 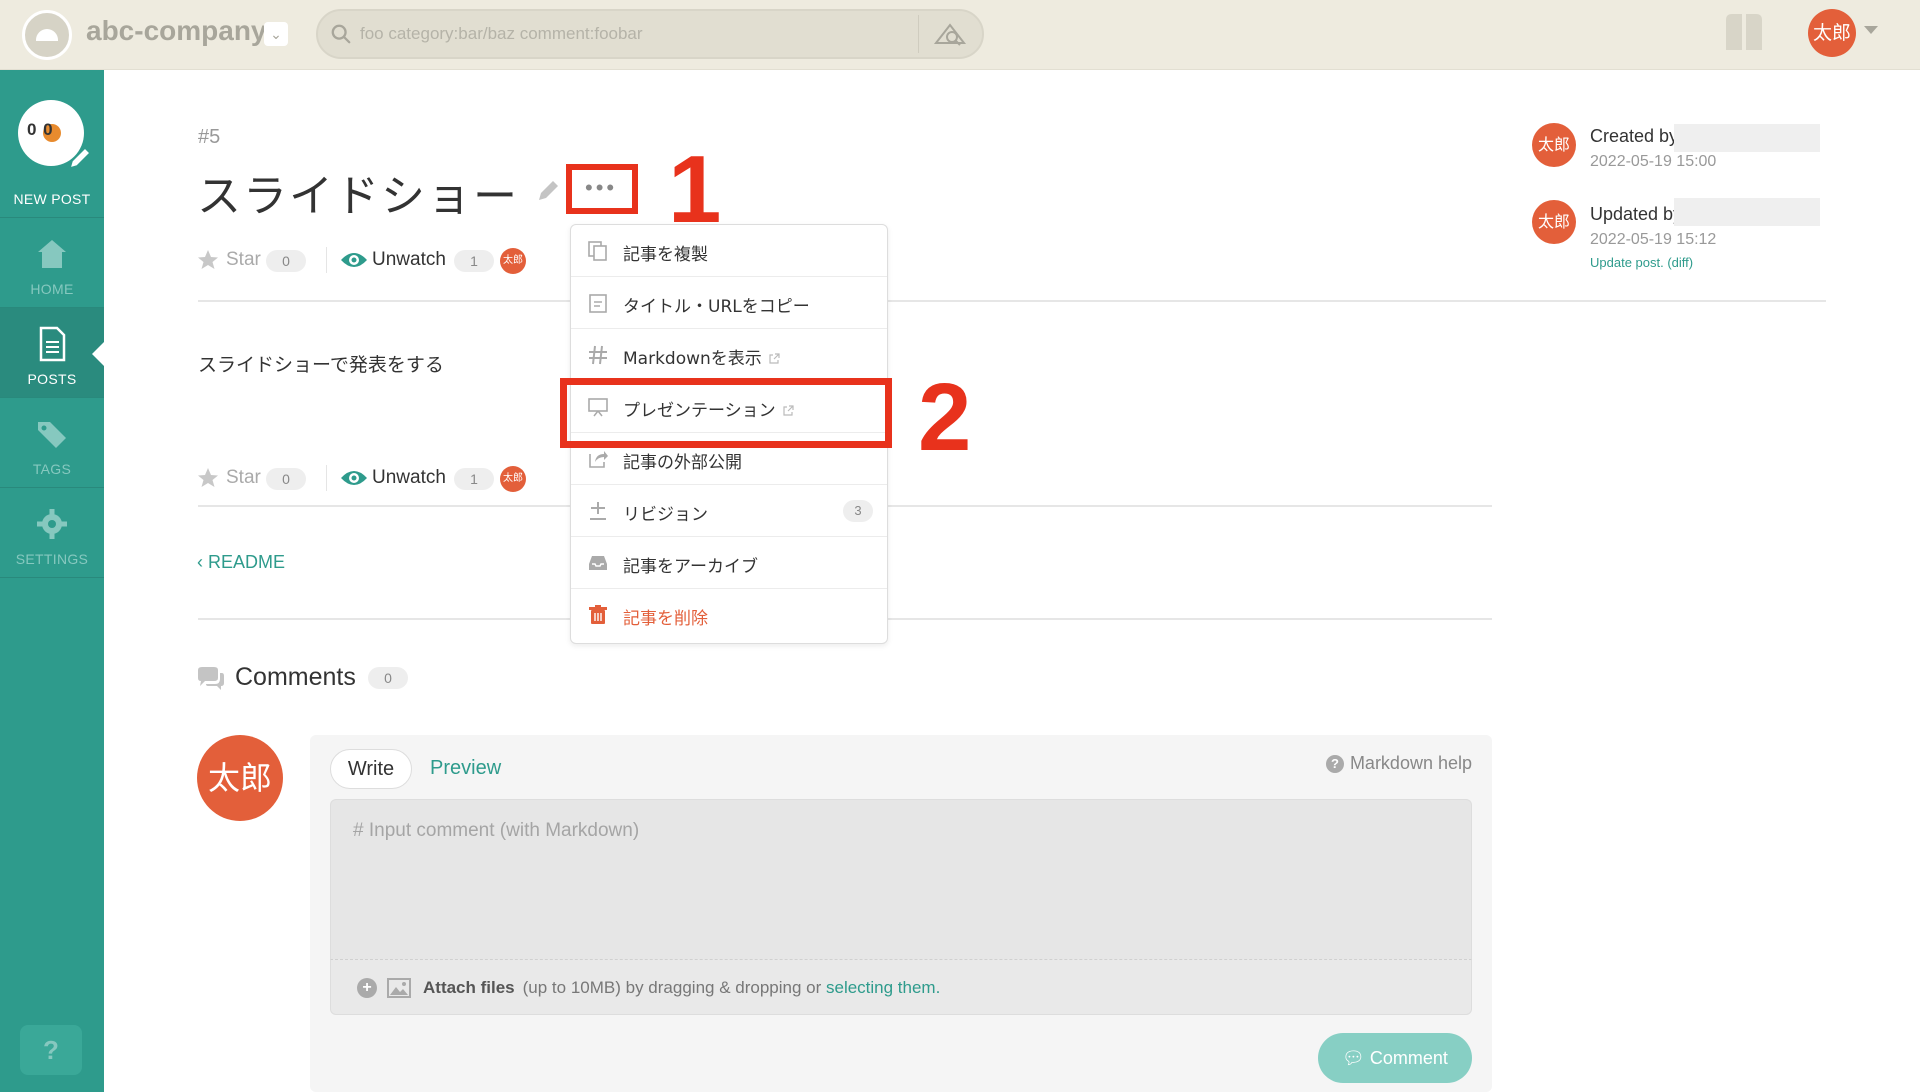 I want to click on advanced-search-icon, so click(x=950, y=34).